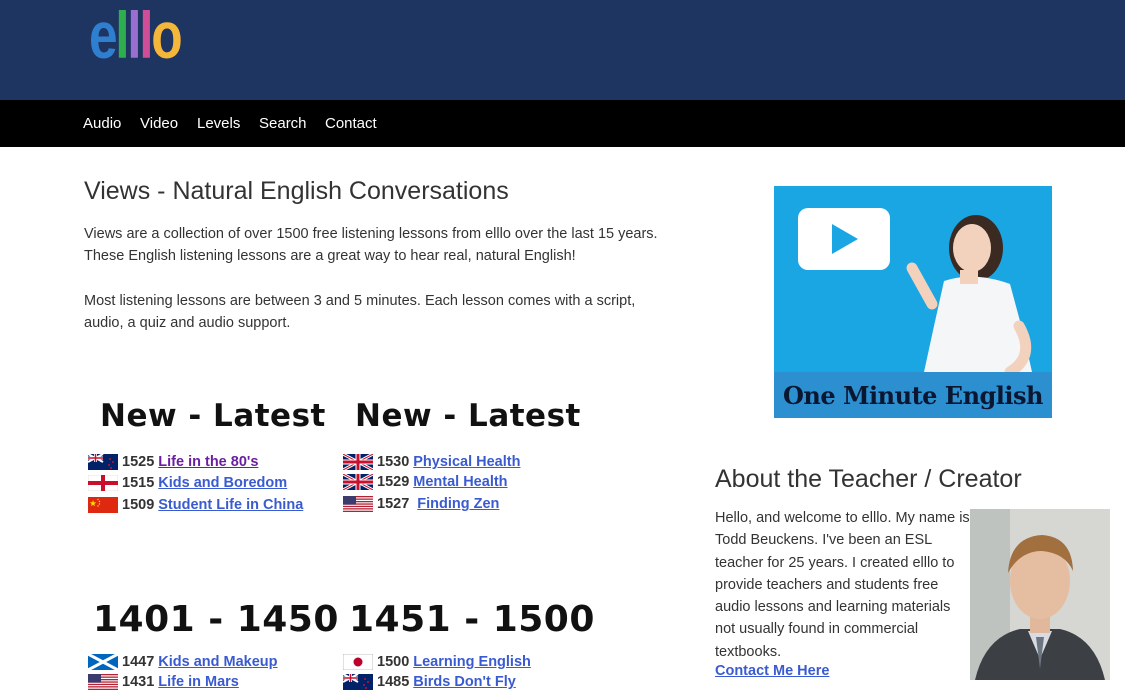 This screenshot has width=1125, height=699. Describe the element at coordinates (464, 682) in the screenshot. I see `lesson-link: Birds Don't Fly` at that location.